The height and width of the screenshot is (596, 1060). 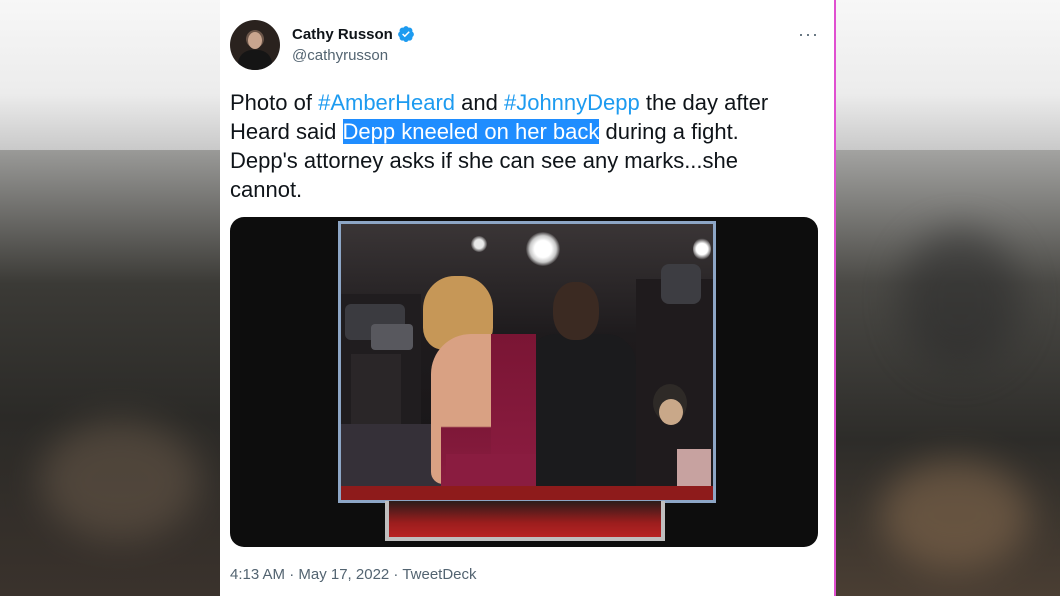 What do you see at coordinates (405, 34) in the screenshot?
I see `verified-badge-icon` at bounding box center [405, 34].